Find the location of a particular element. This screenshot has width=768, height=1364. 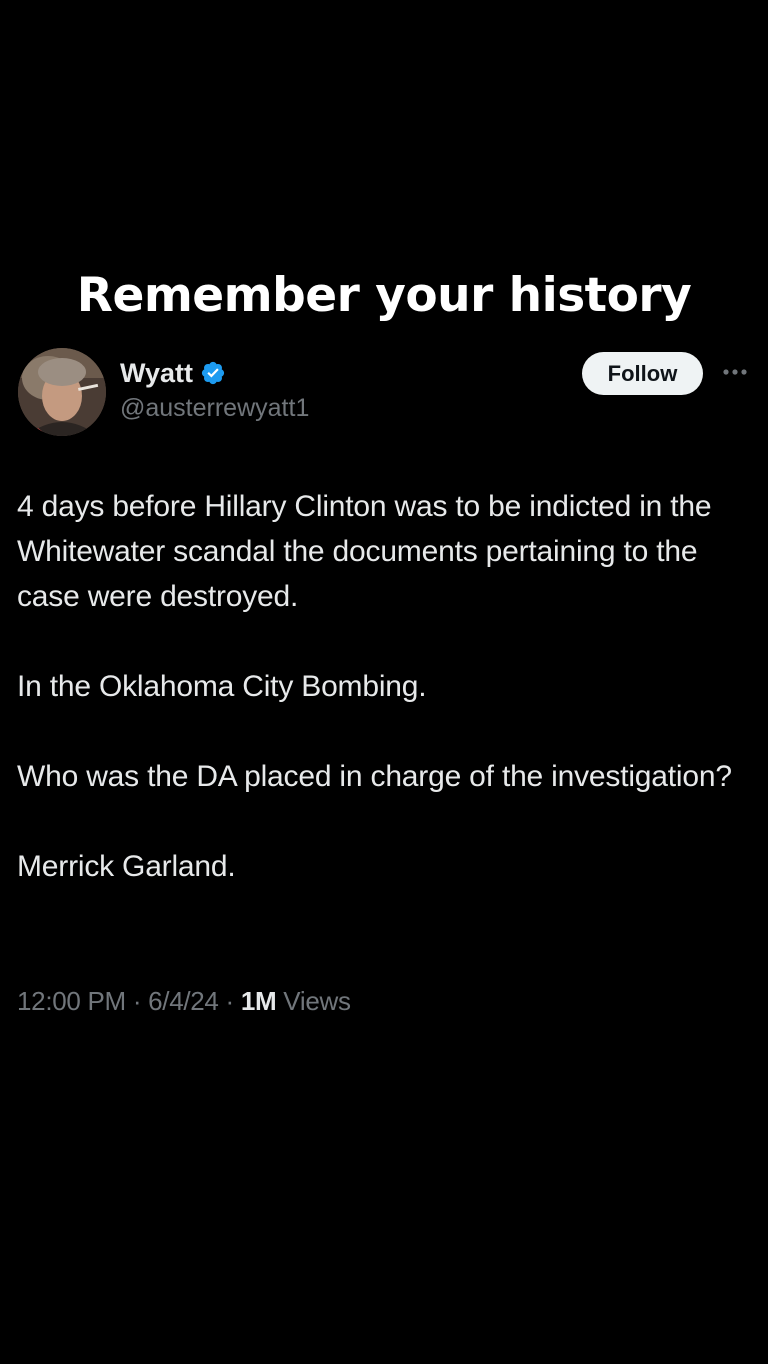

follow-button: Follow is located at coordinates (642, 373).